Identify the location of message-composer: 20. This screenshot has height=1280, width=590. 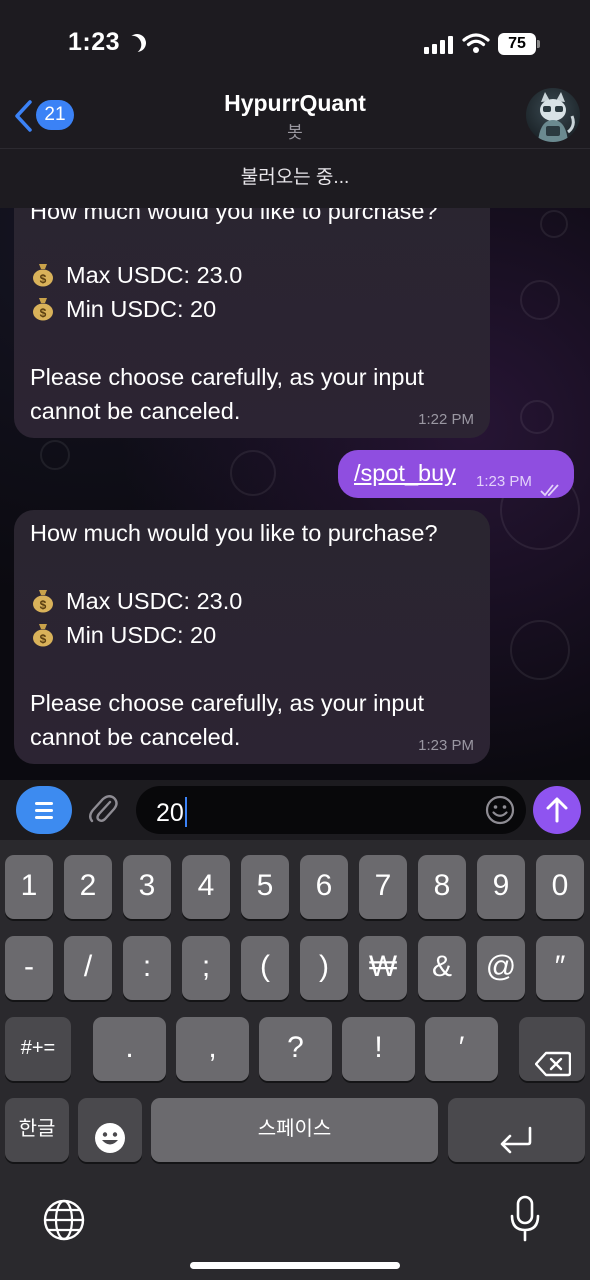
(295, 810).